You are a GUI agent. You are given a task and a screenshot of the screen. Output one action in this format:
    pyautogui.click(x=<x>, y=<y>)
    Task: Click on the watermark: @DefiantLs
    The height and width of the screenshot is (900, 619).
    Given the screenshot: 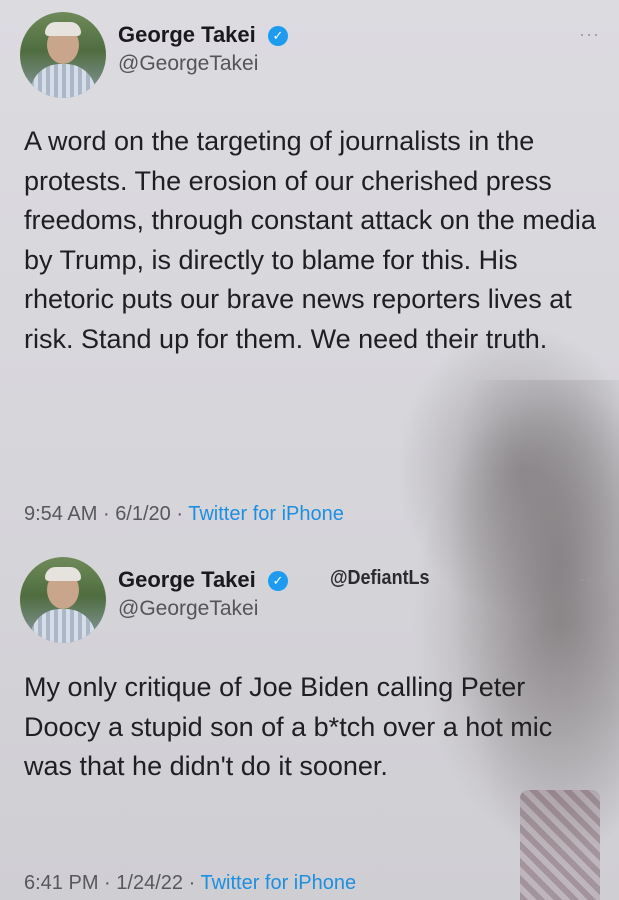 What is the action you would take?
    pyautogui.click(x=380, y=578)
    